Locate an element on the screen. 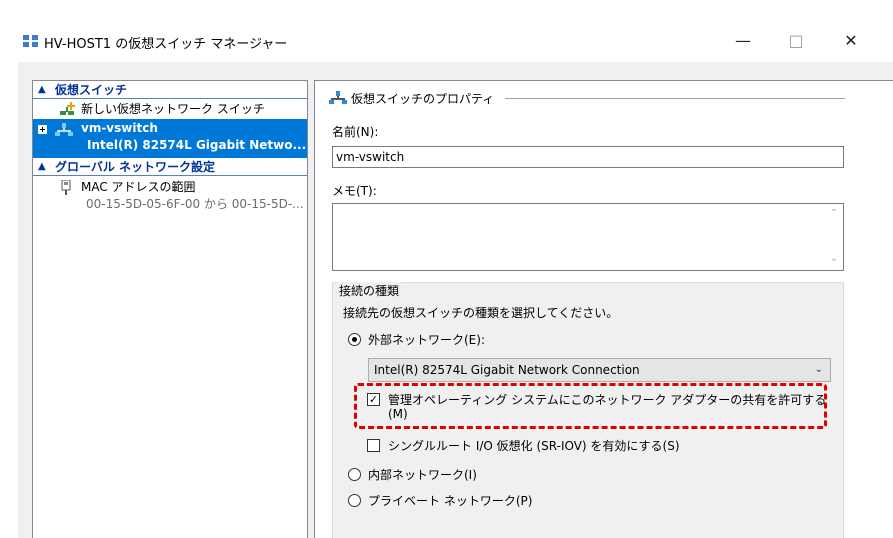  mac-range-title: MAC アドレスの範囲 is located at coordinates (138, 187).